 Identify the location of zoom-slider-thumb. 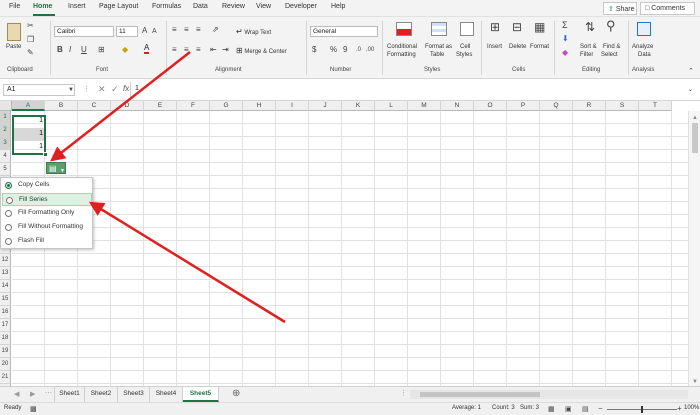
(642, 409).